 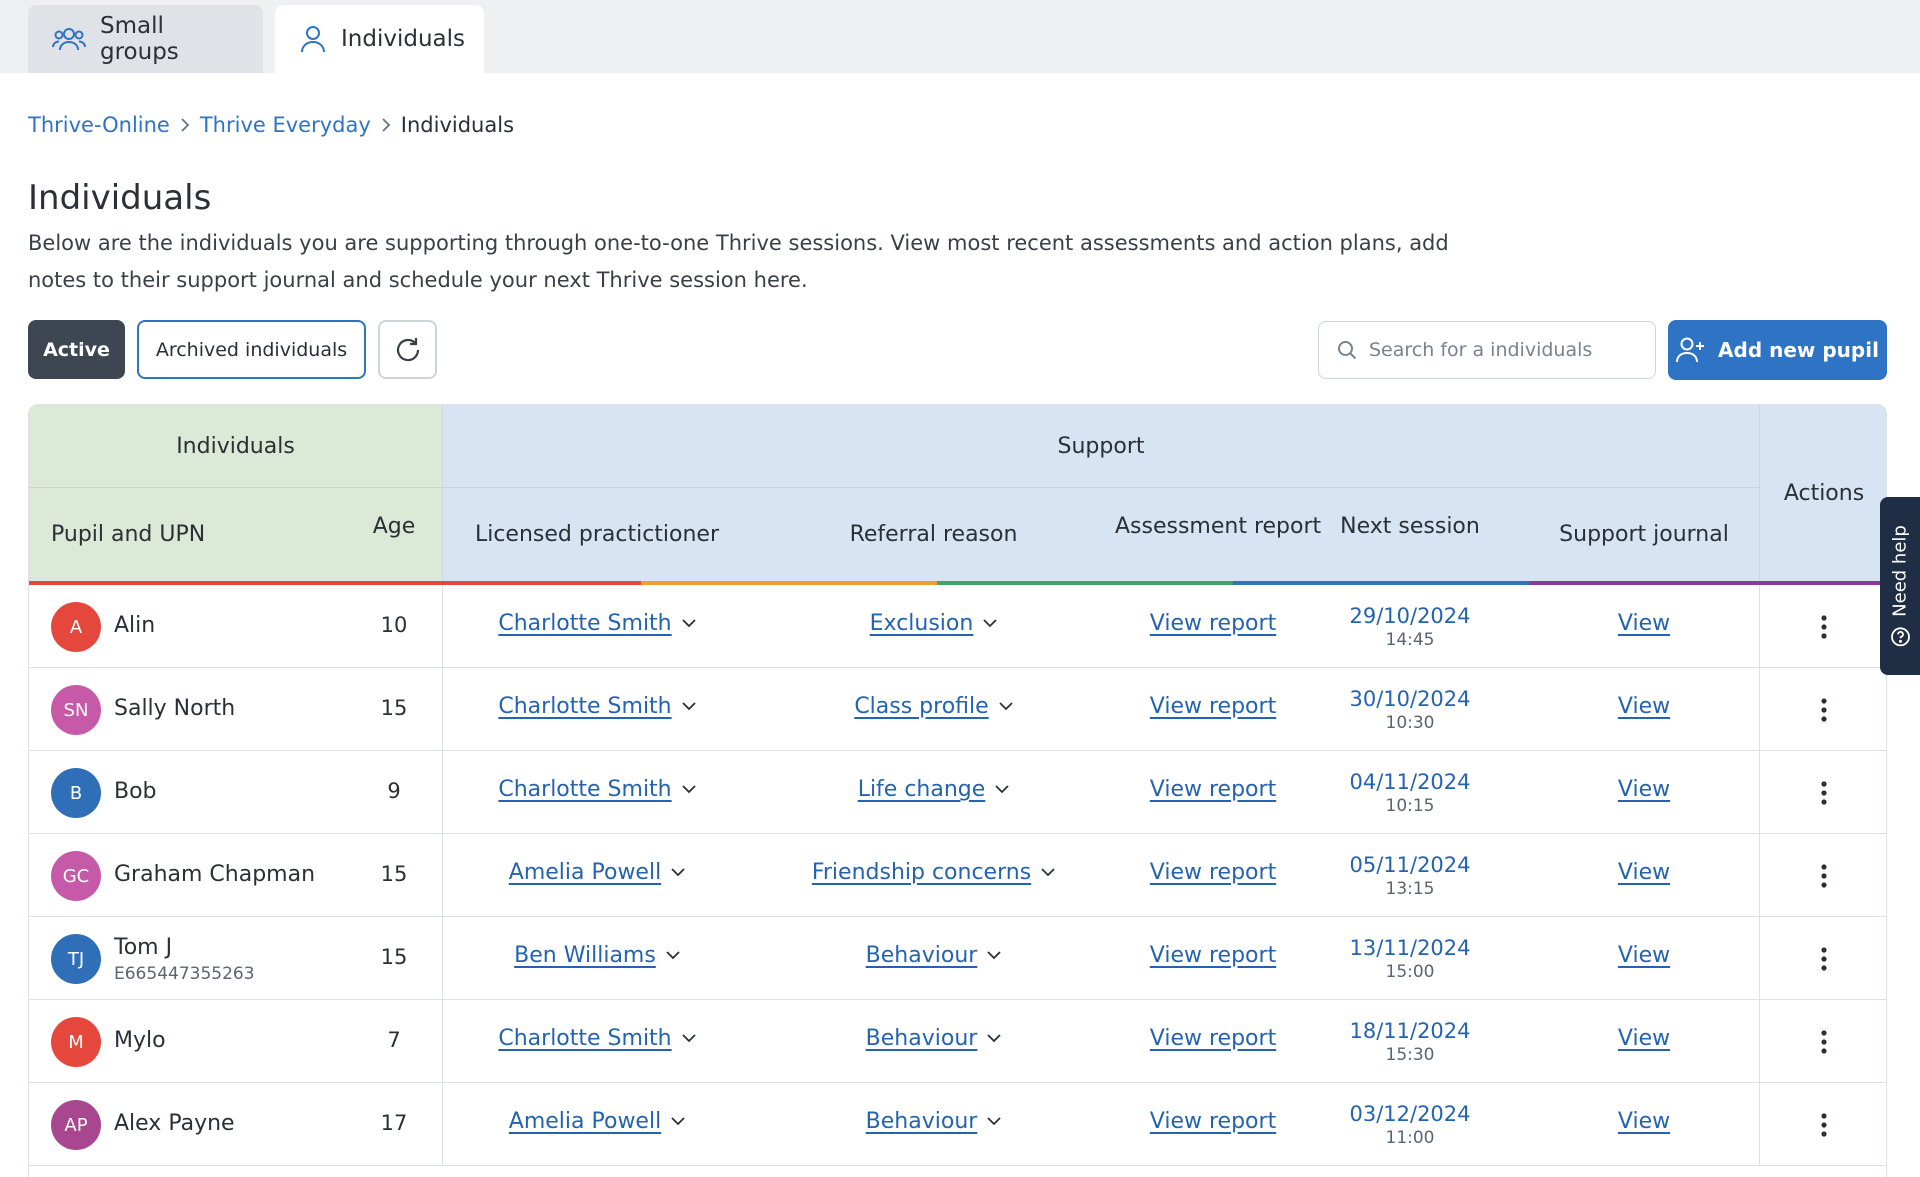 I want to click on session-time: 10:15, so click(x=1410, y=806).